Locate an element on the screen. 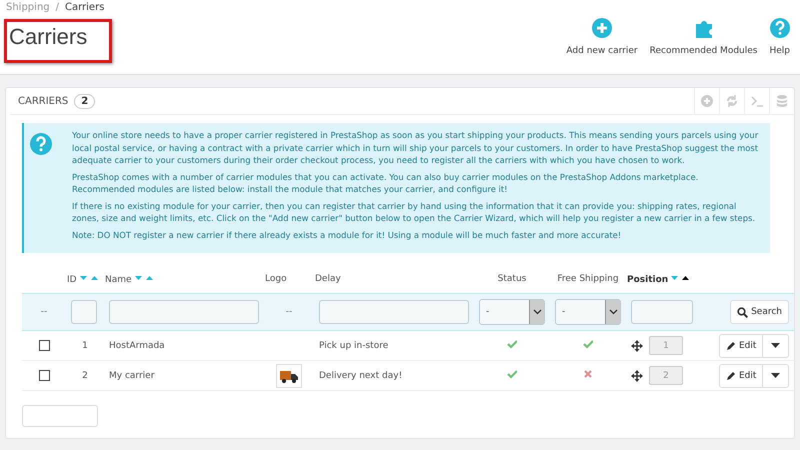 This screenshot has height=450, width=800. toolbar-button: Add new carrier is located at coordinates (602, 37).